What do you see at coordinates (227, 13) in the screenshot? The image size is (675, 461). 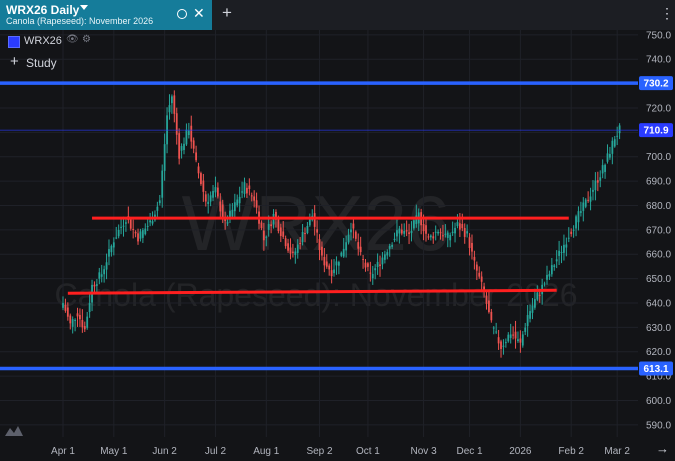 I see `add-tab-icon: +` at bounding box center [227, 13].